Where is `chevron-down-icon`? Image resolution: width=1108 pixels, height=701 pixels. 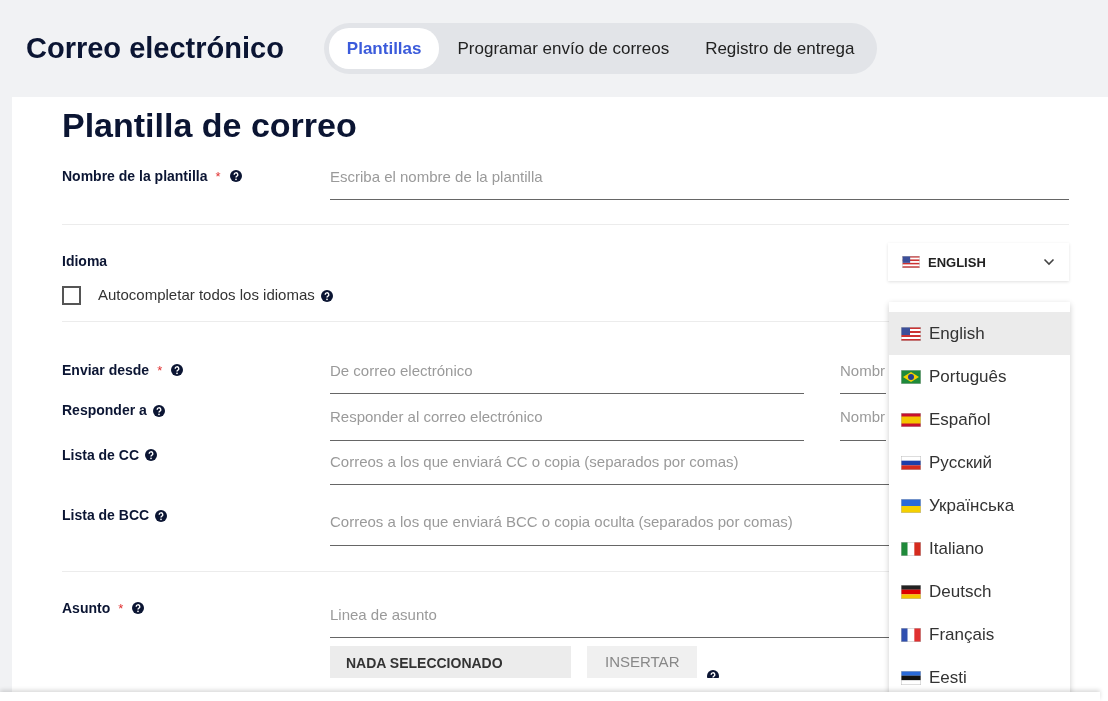 chevron-down-icon is located at coordinates (1049, 262).